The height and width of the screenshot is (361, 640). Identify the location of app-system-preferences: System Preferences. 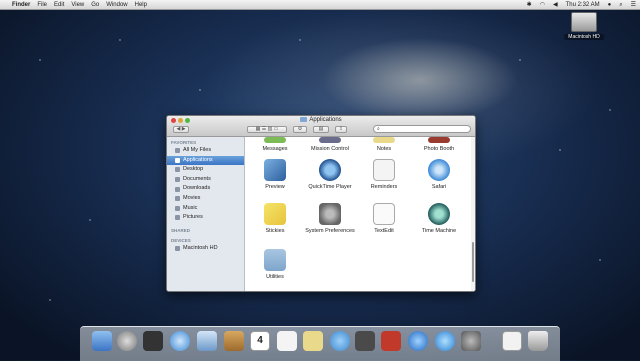
(330, 218).